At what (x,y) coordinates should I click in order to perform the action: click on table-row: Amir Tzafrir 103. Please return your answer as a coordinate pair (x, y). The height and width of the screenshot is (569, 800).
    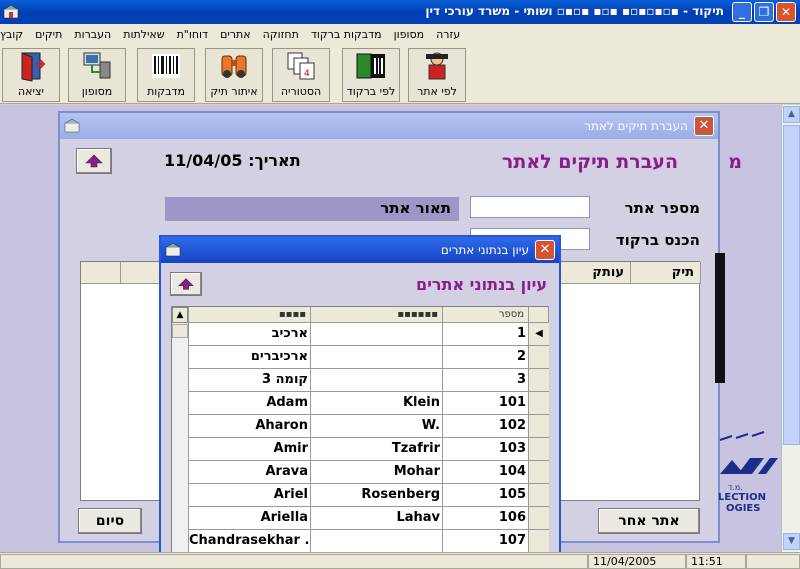
    Looking at the image, I should click on (369, 449).